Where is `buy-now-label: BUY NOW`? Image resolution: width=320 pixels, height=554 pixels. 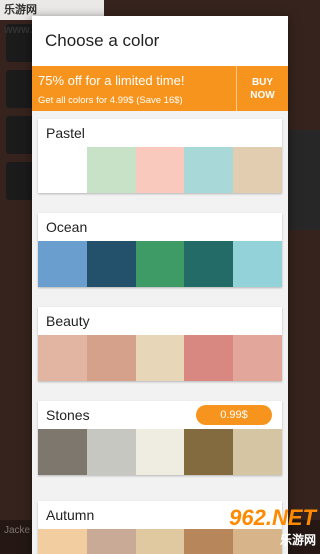 buy-now-label: BUY NOW is located at coordinates (262, 88).